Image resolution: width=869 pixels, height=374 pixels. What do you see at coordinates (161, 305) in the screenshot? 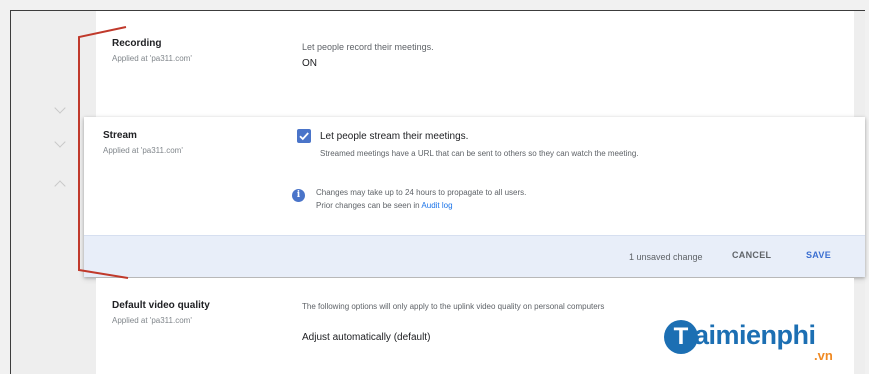
I see `video-quality-title: Default video quality` at bounding box center [161, 305].